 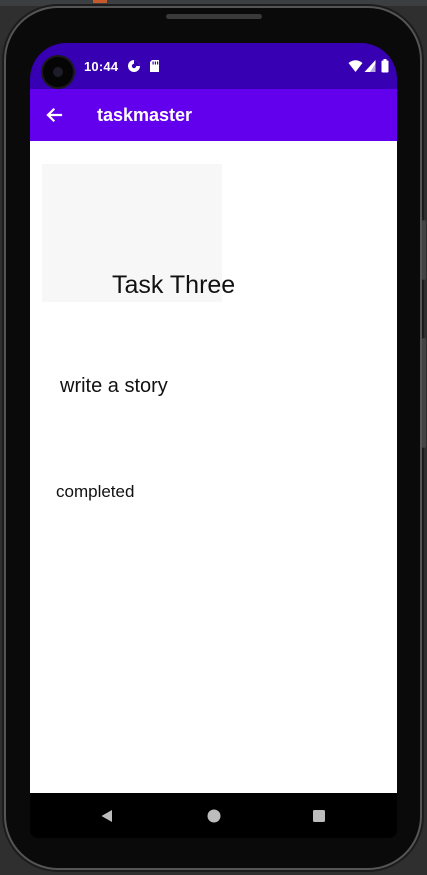 I want to click on status-bar: 10:44, so click(x=213, y=66).